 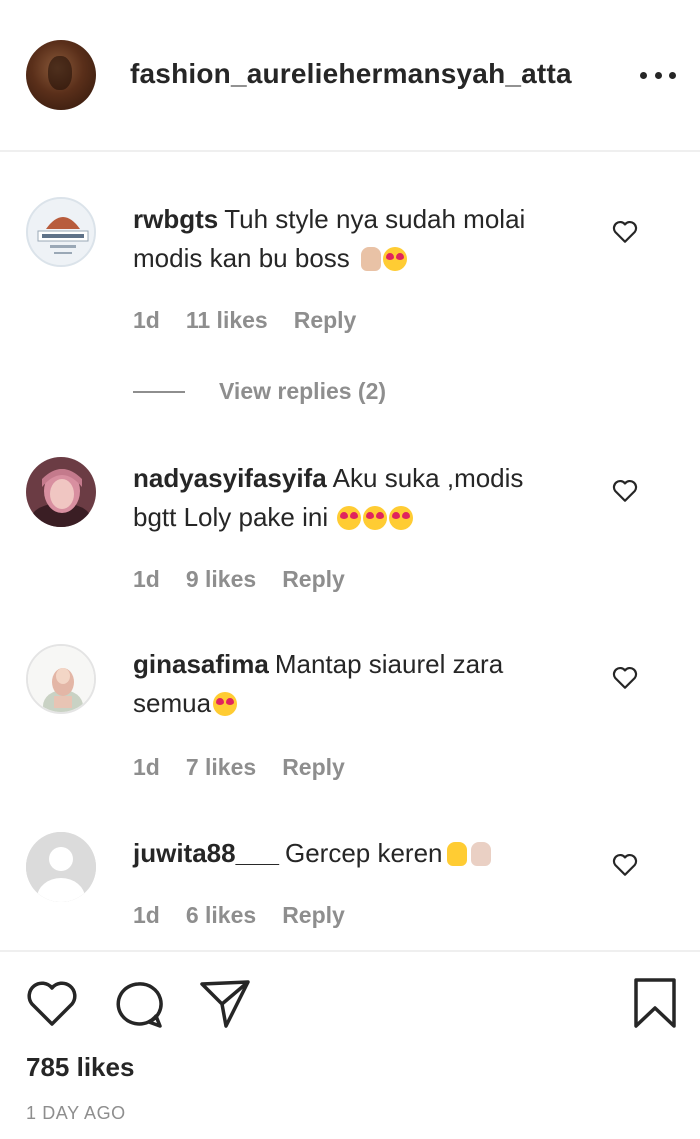 I want to click on comment-username: nadyasyifasyifa, so click(x=230, y=478).